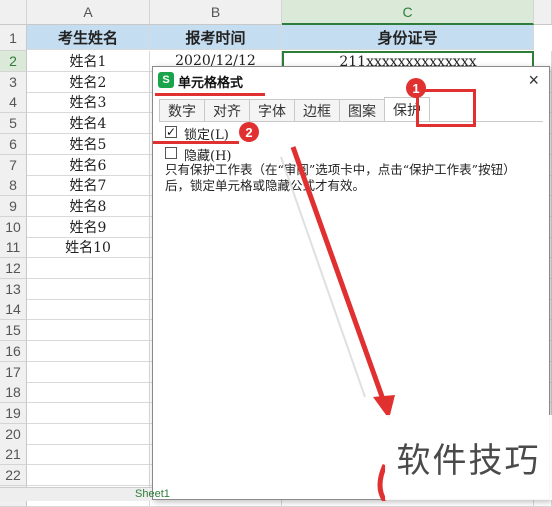  What do you see at coordinates (317, 110) in the screenshot?
I see `tab-border: 边框` at bounding box center [317, 110].